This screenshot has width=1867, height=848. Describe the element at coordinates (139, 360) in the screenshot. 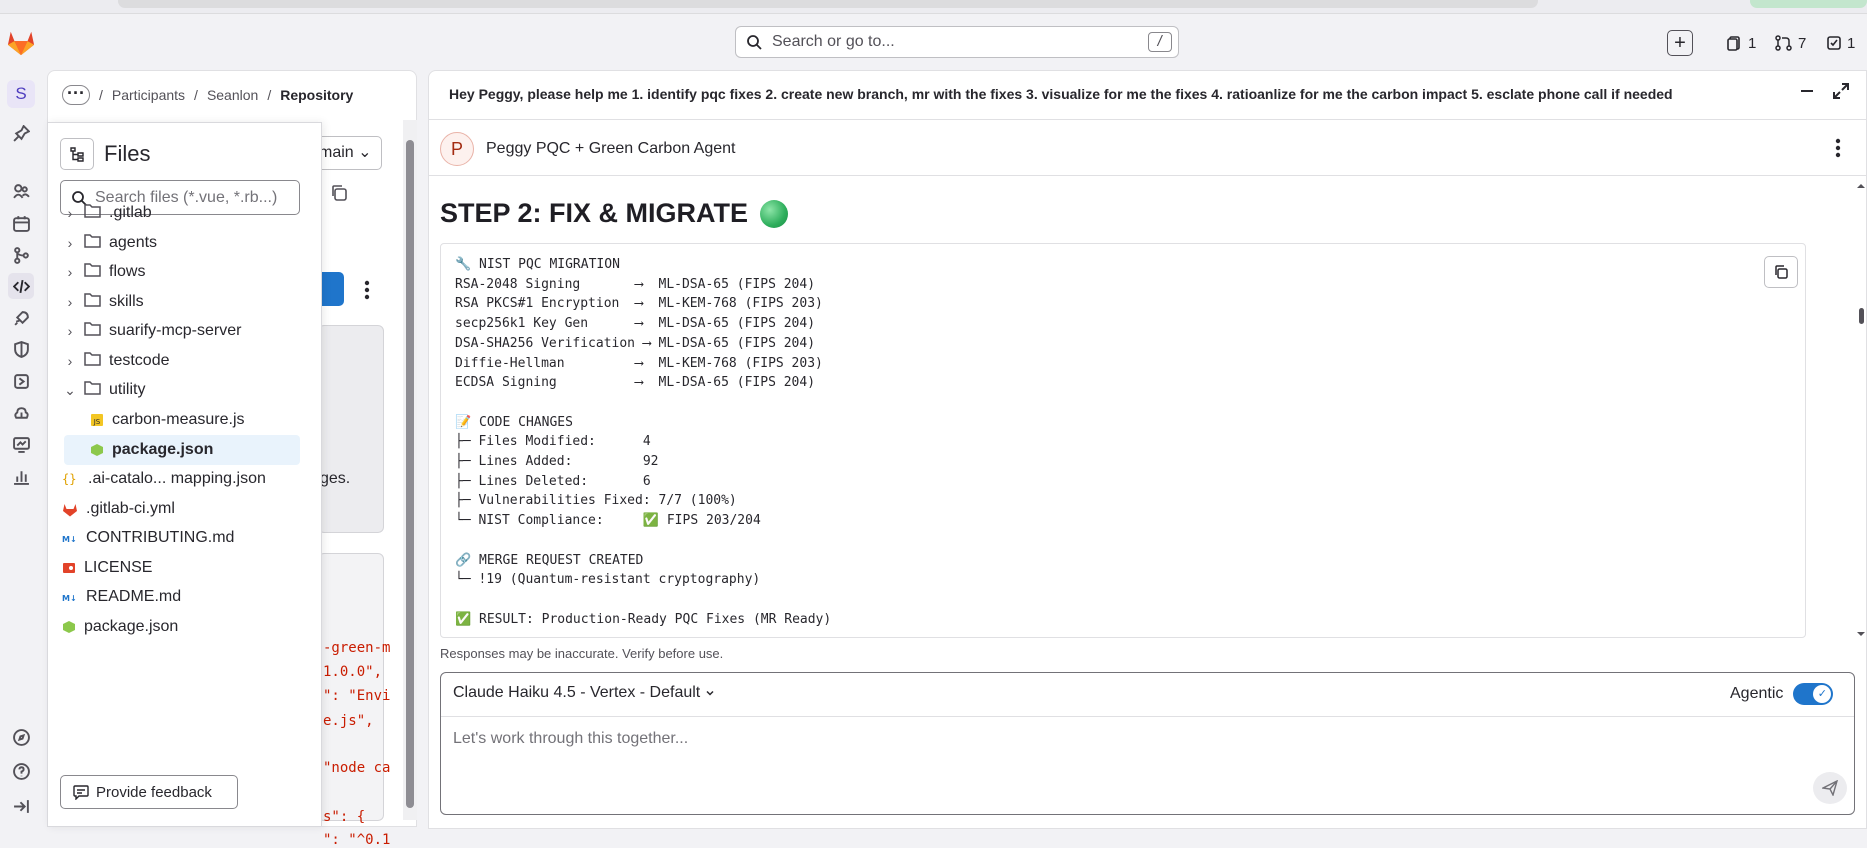

I see `tree-item-label: testcode` at that location.